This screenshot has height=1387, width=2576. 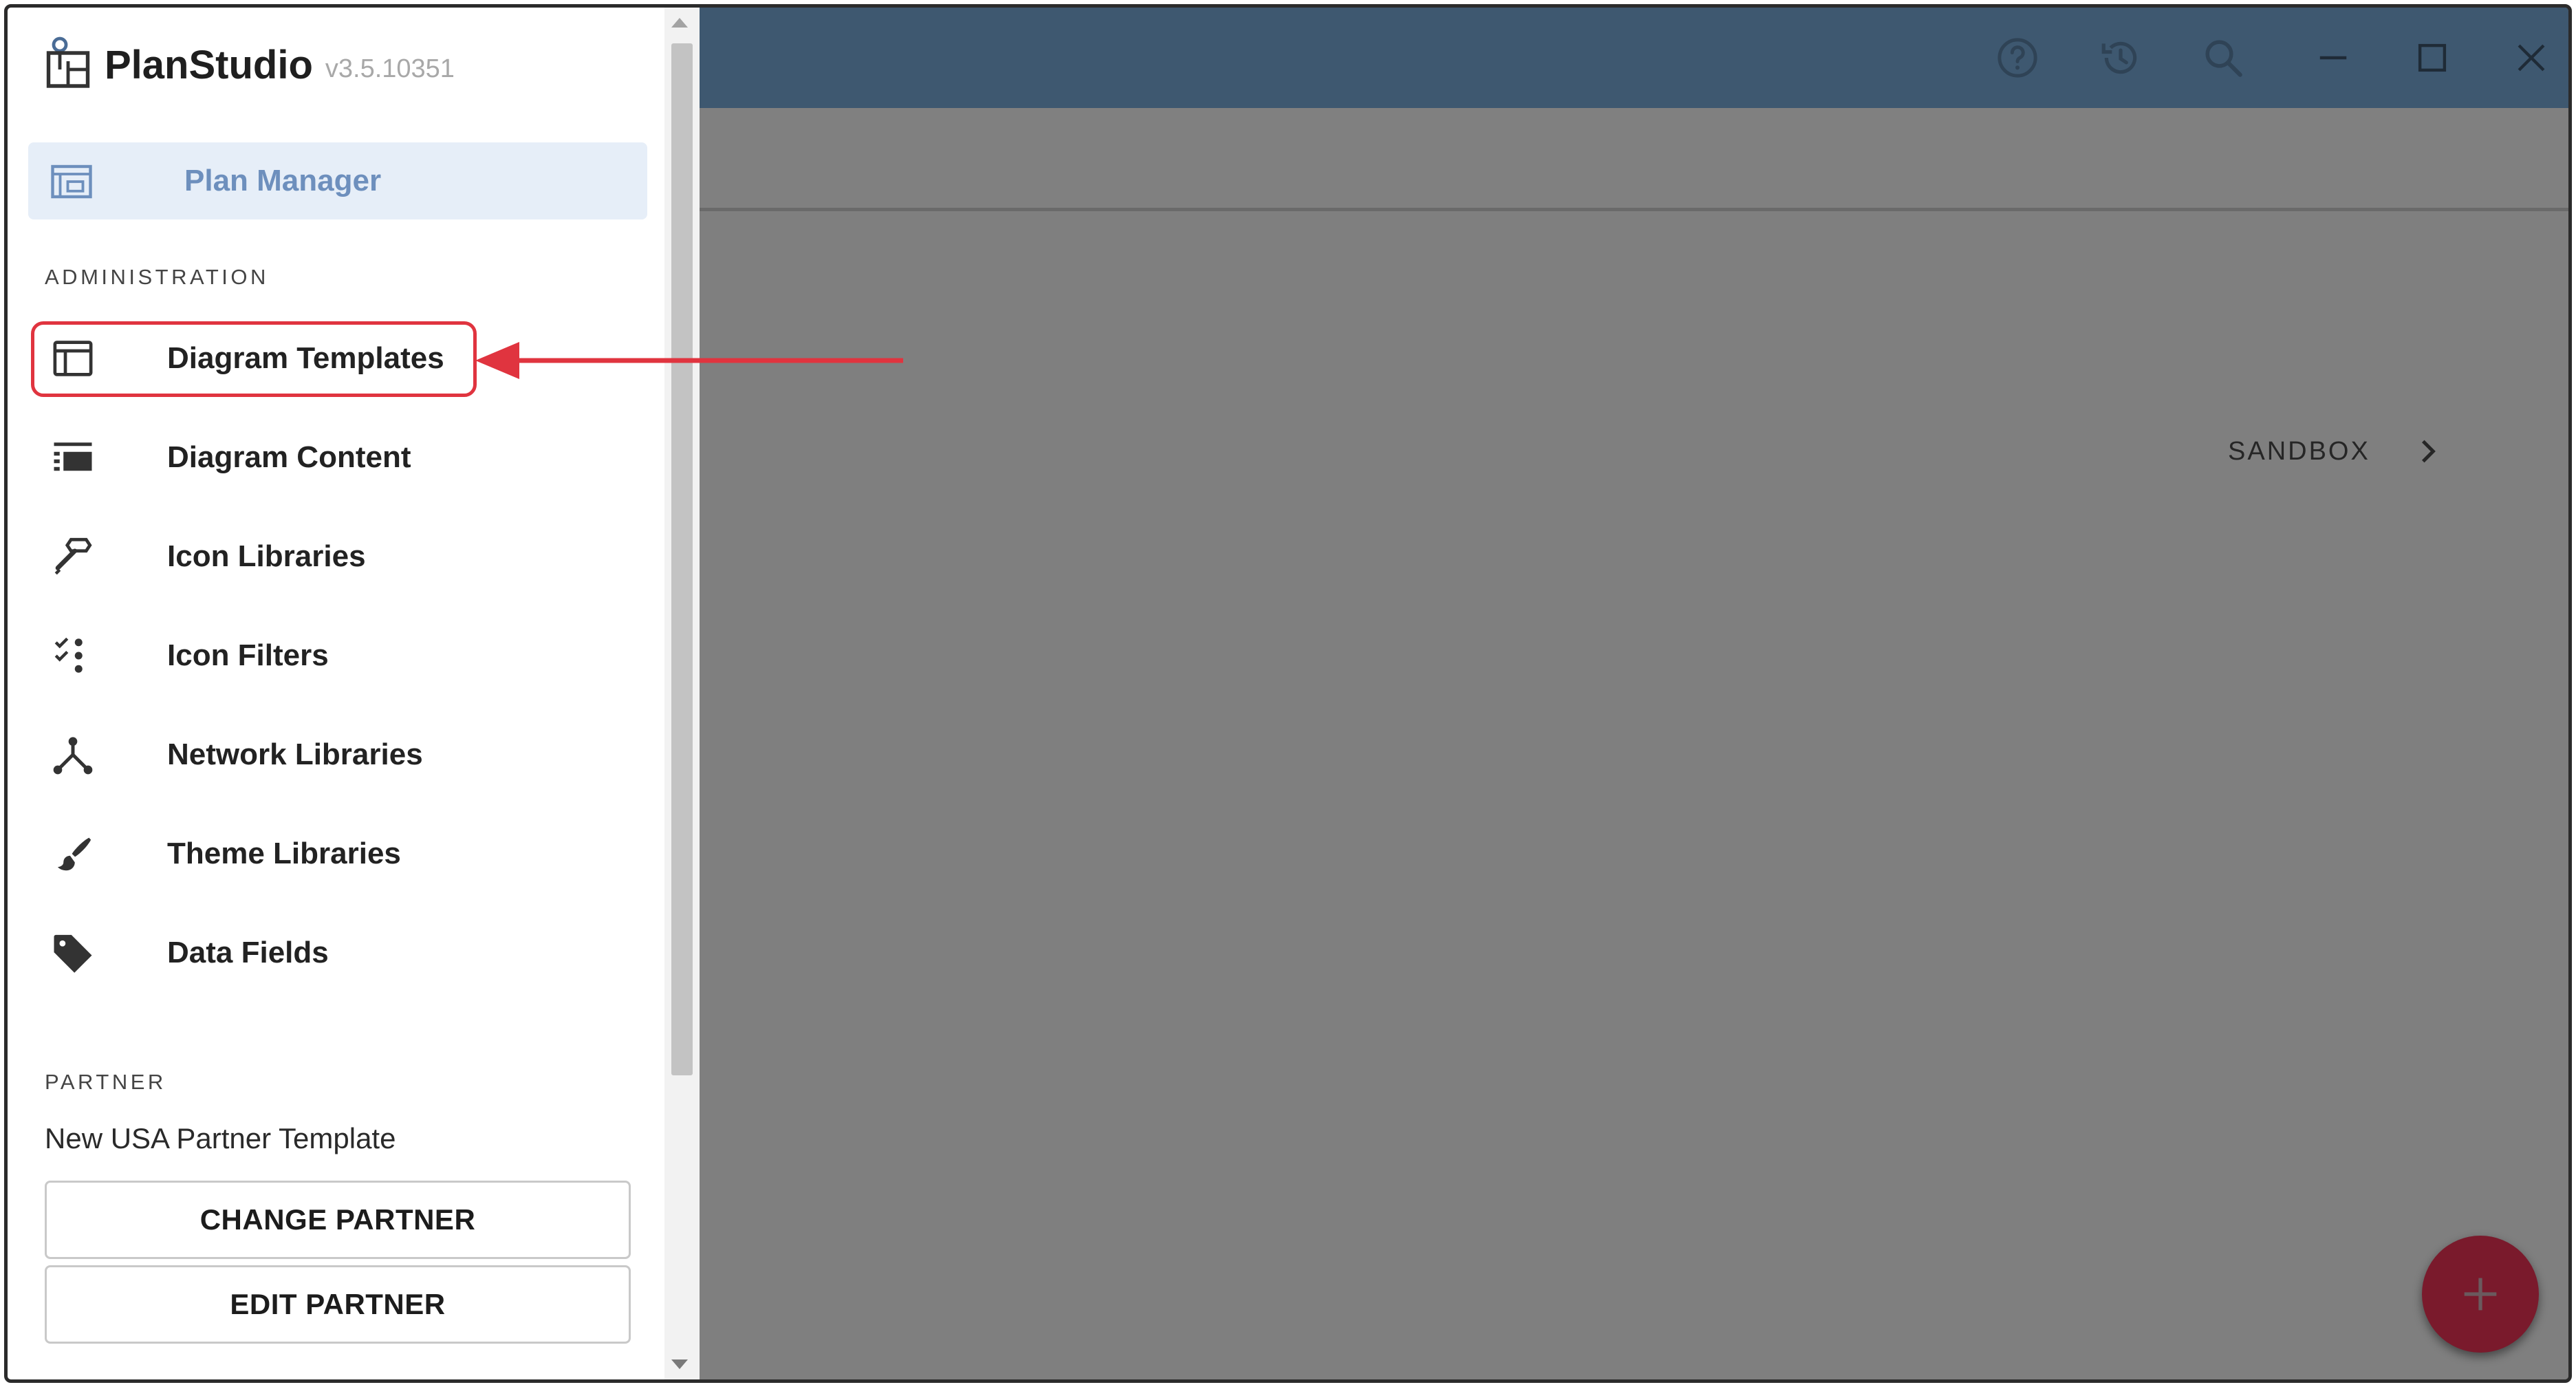 What do you see at coordinates (289, 457) in the screenshot?
I see `nav-diagram-content-label: Diagram Content` at bounding box center [289, 457].